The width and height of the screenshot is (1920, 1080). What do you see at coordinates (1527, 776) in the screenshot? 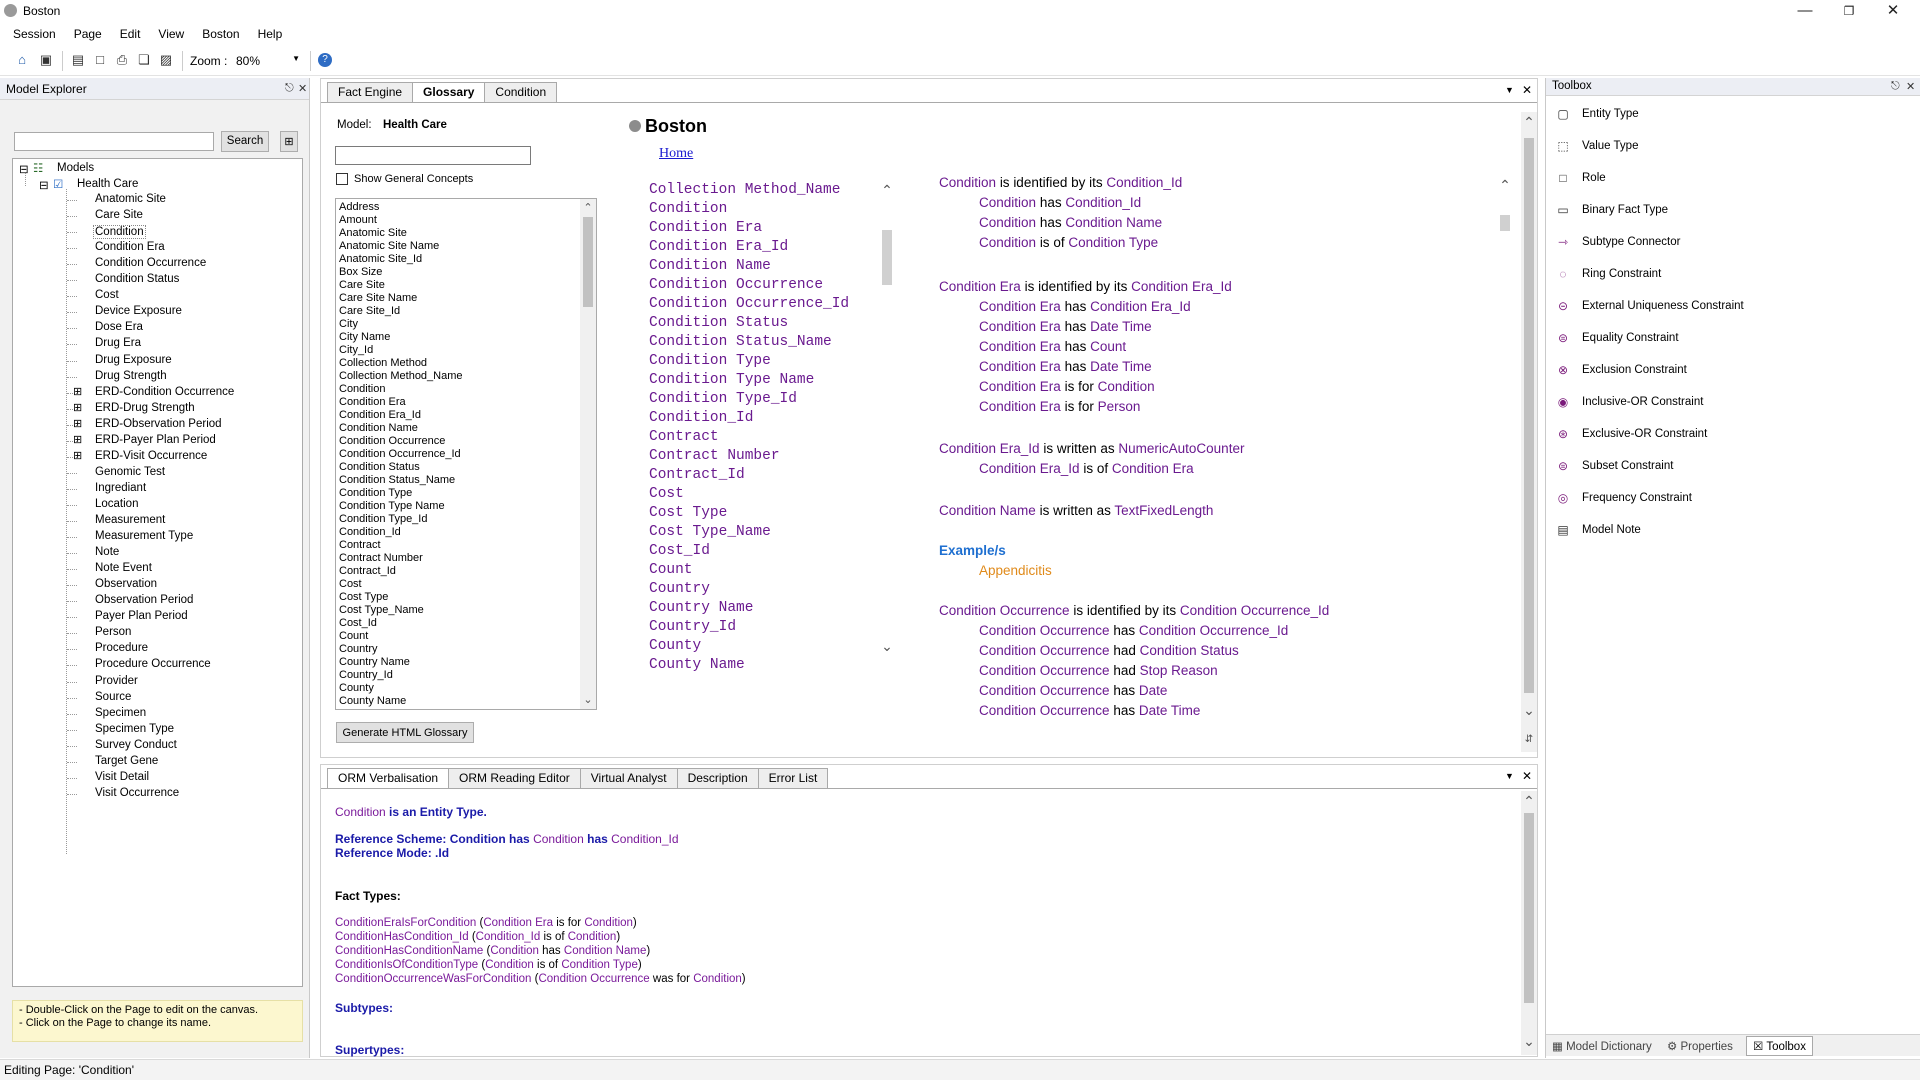
I see `close-panel-icon: ✕` at bounding box center [1527, 776].